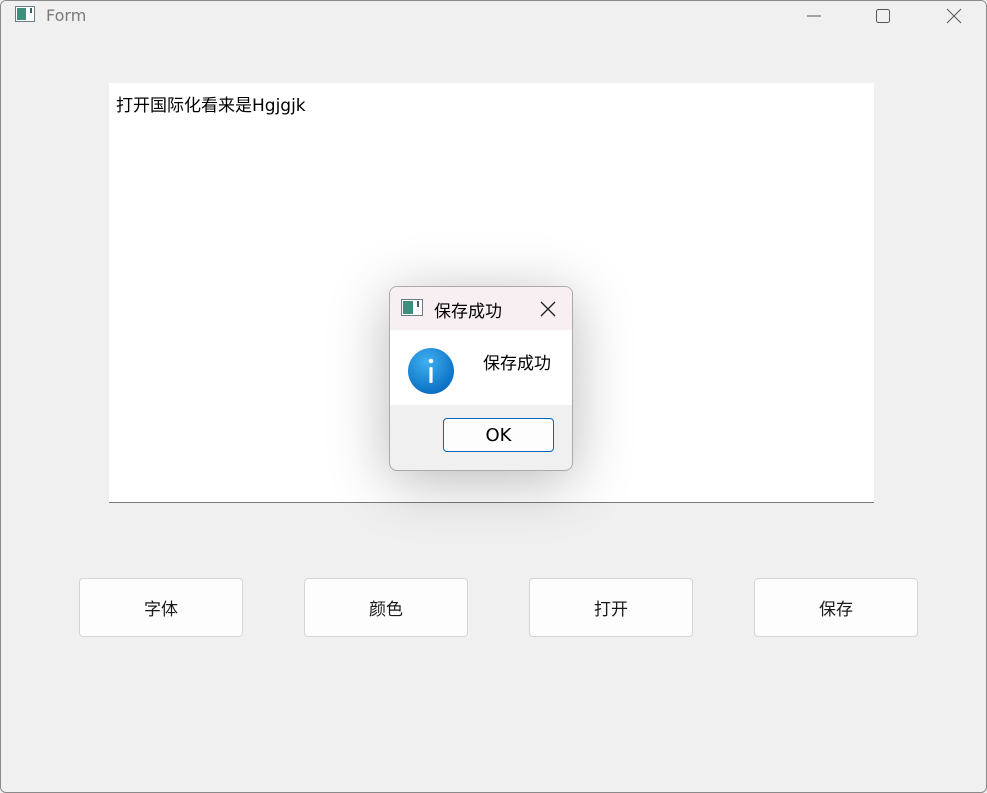  What do you see at coordinates (493, 17) in the screenshot?
I see `titlebar: Form` at bounding box center [493, 17].